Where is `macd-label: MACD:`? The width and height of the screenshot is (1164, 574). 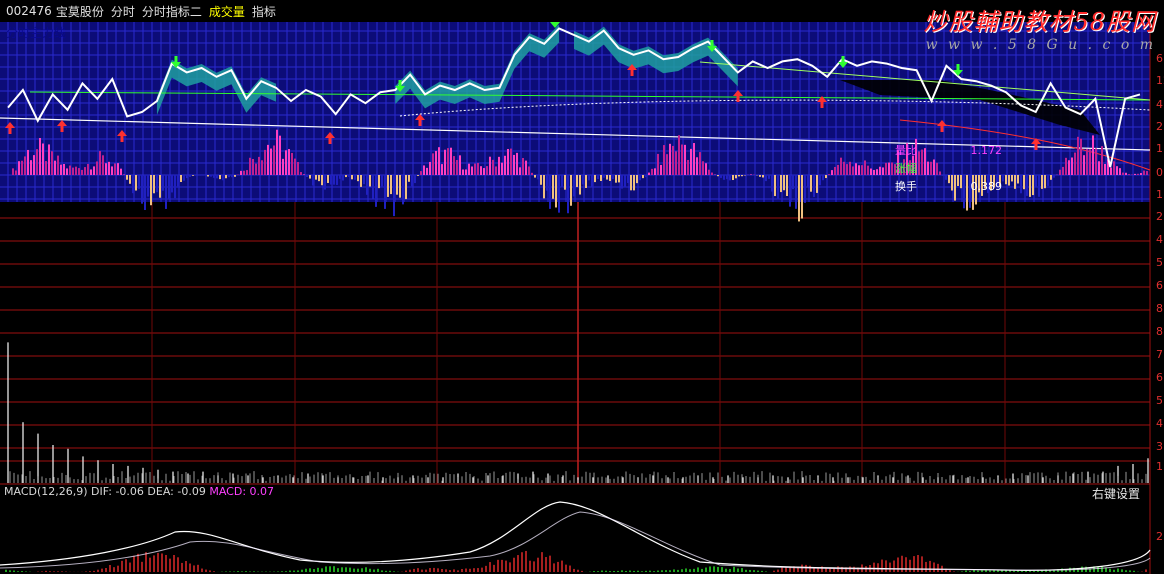 macd-label: MACD: is located at coordinates (228, 491).